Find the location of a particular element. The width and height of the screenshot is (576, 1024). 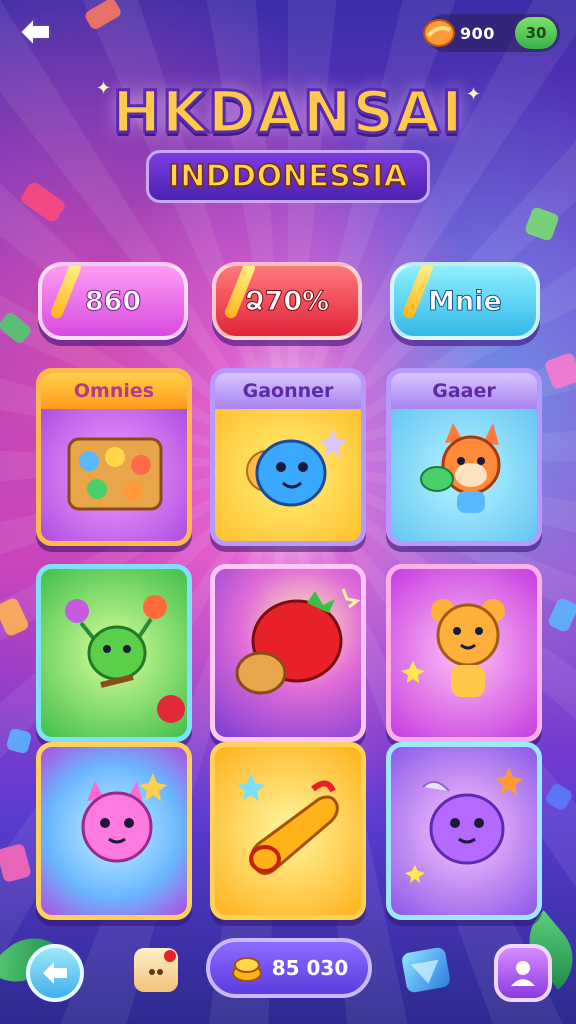

profile-icon is located at coordinates (523, 973).